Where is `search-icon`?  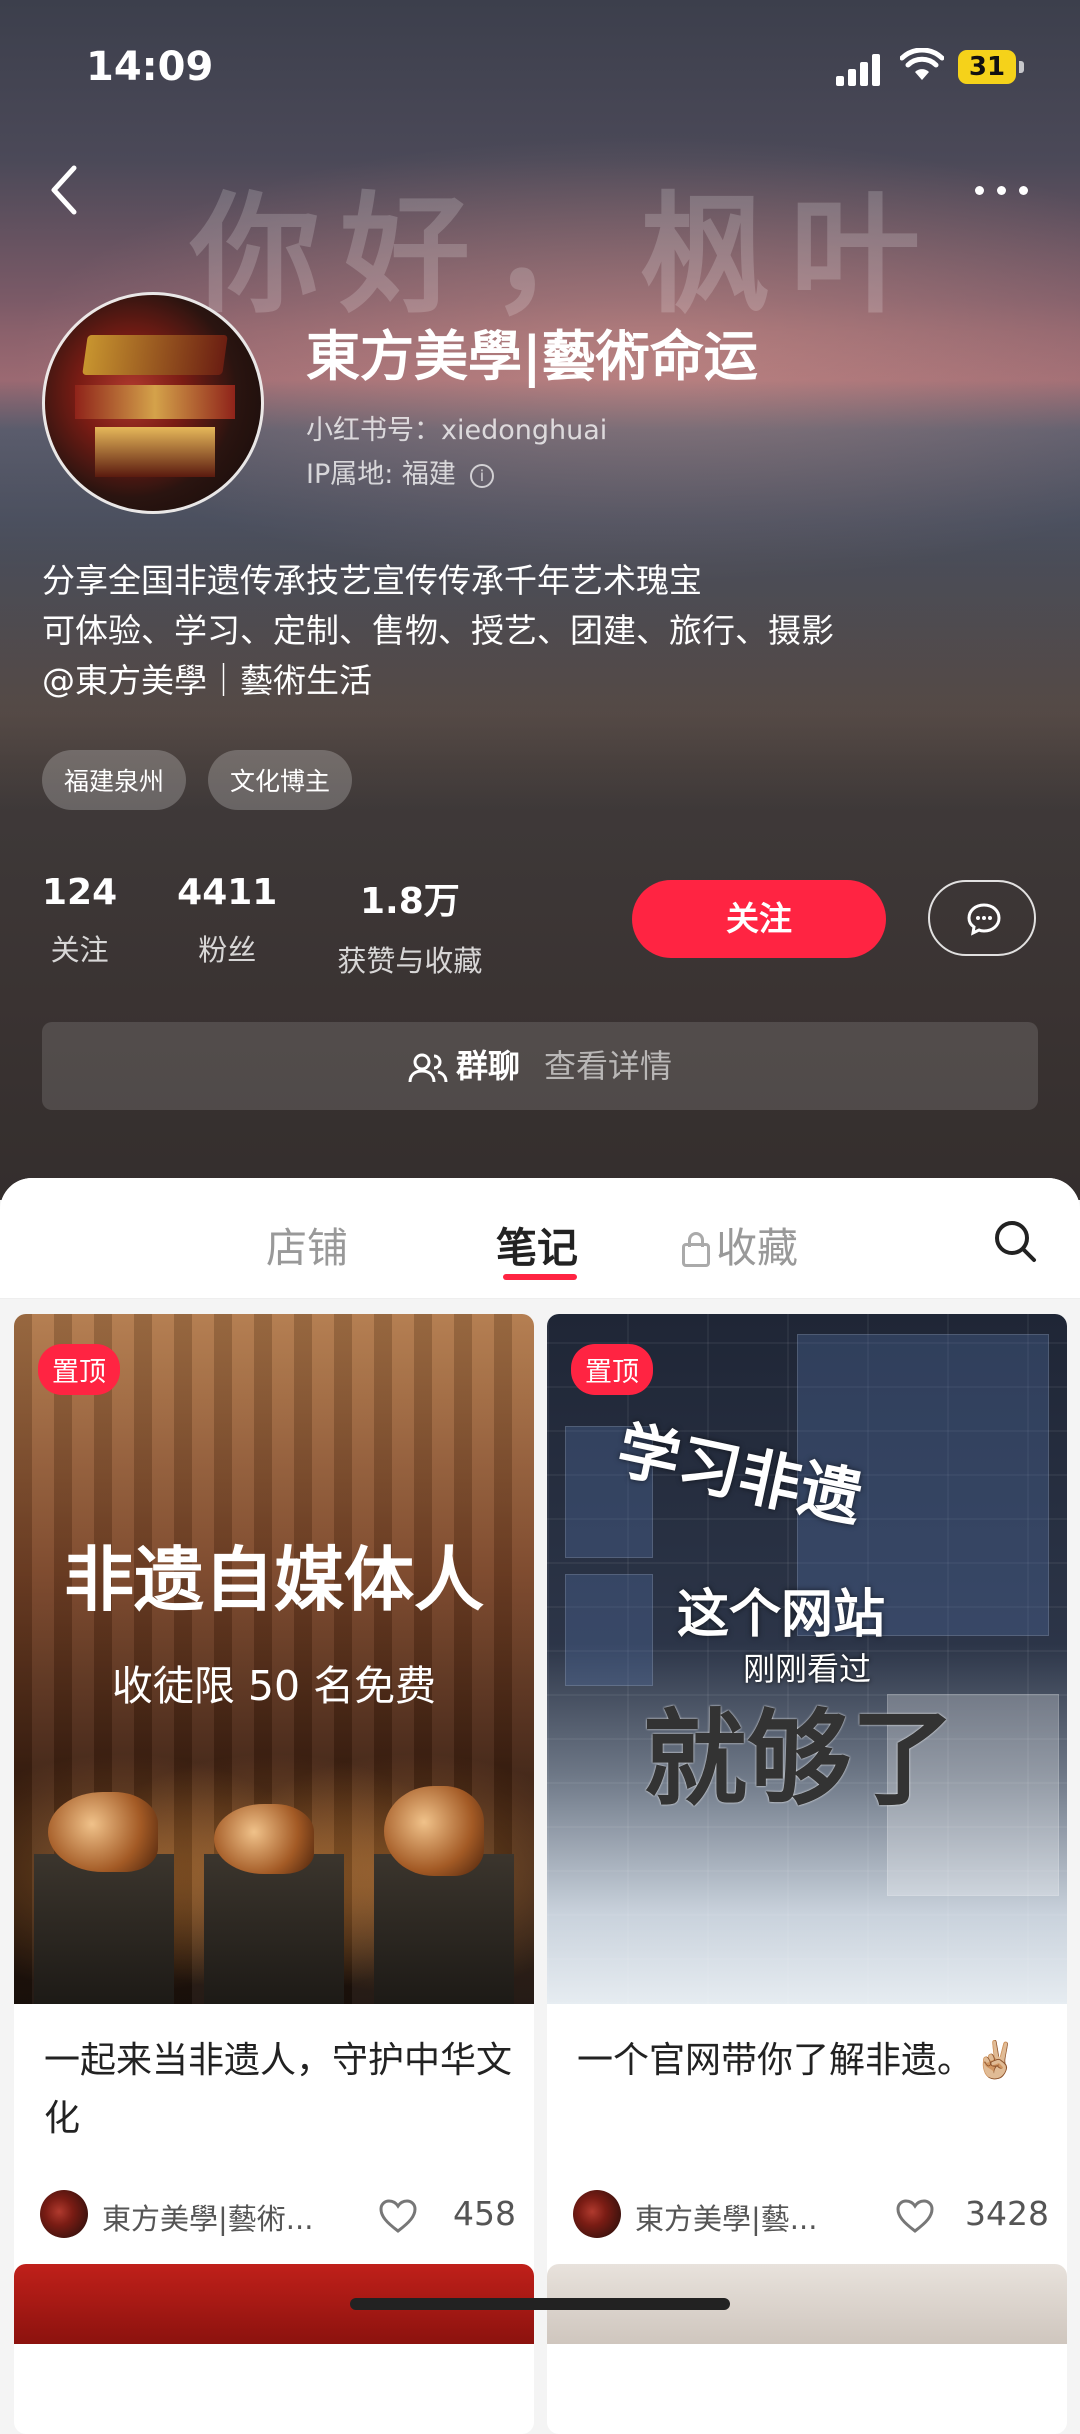 search-icon is located at coordinates (1015, 1241).